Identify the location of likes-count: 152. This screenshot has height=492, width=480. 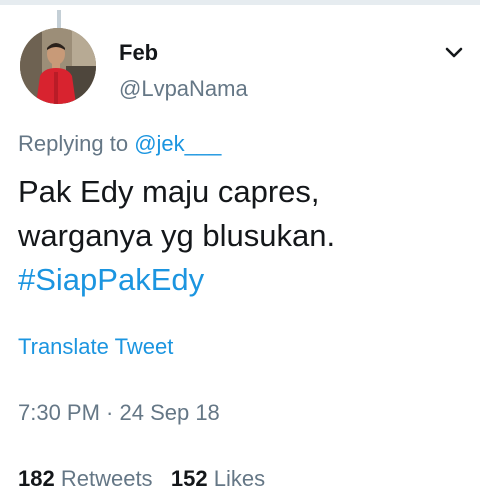
(189, 478).